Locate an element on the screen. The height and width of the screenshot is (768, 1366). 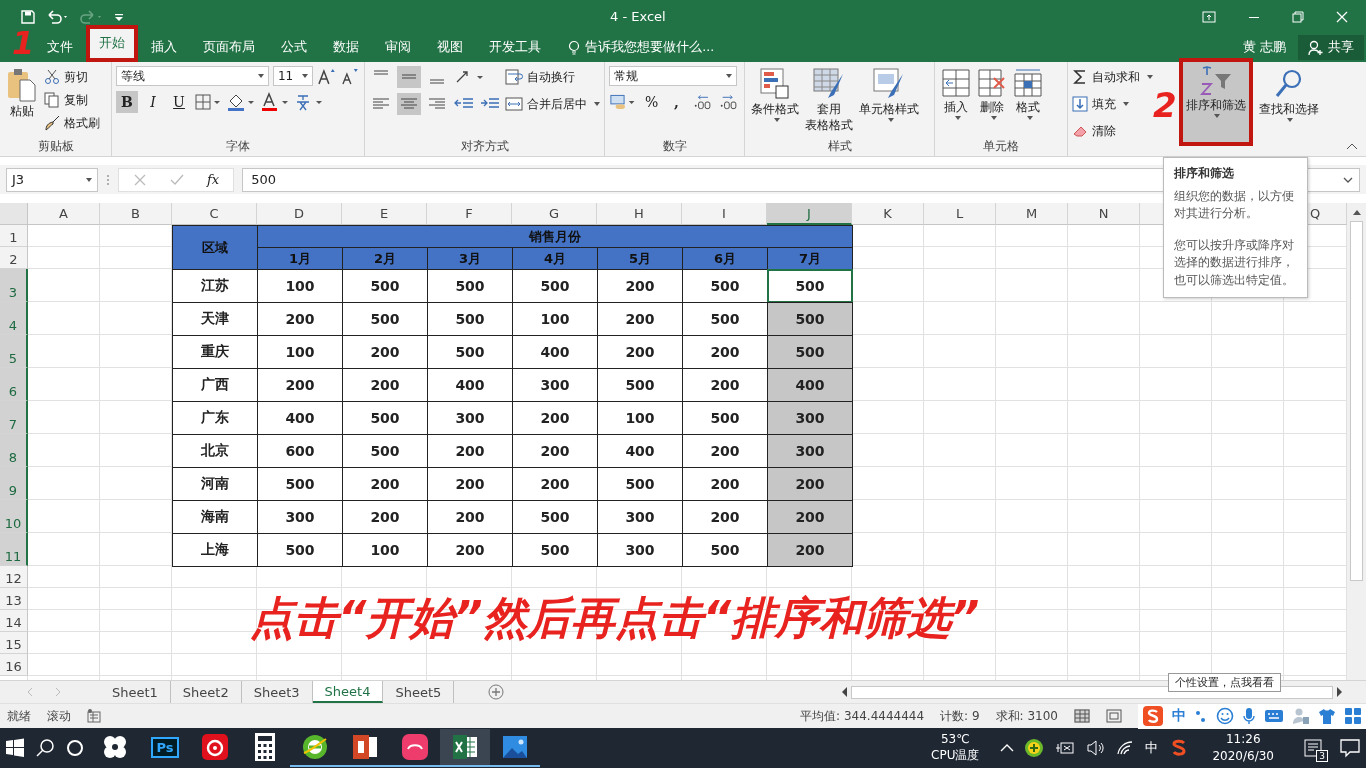
paste-button: 粘贴 is located at coordinates (22, 102).